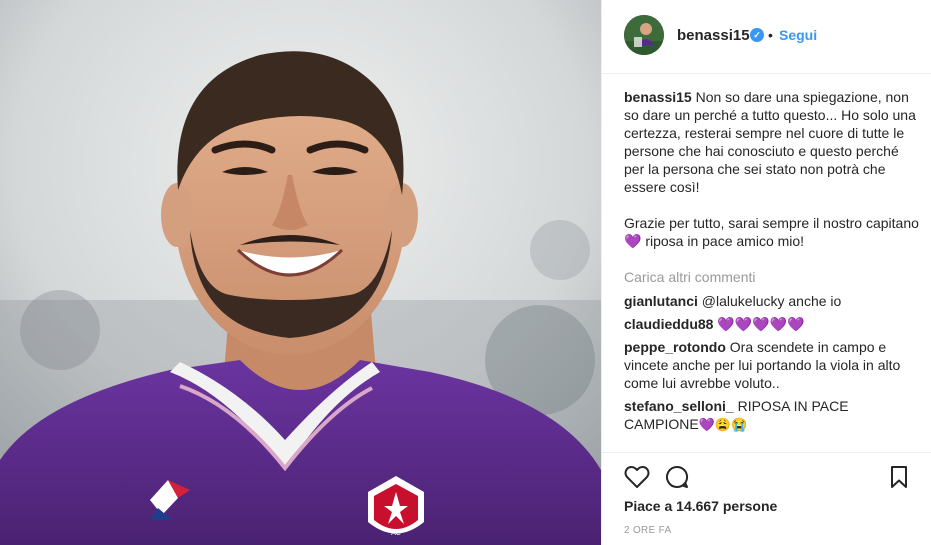  What do you see at coordinates (899, 479) in the screenshot?
I see `bookmark-icon` at bounding box center [899, 479].